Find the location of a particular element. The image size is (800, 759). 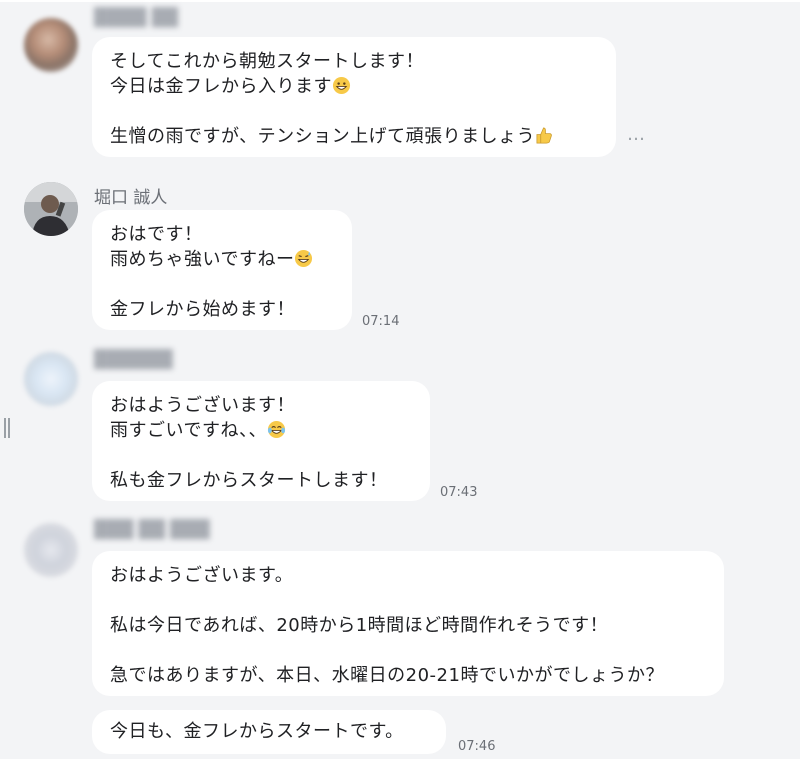

tears-of-joy-emoji is located at coordinates (276, 429).